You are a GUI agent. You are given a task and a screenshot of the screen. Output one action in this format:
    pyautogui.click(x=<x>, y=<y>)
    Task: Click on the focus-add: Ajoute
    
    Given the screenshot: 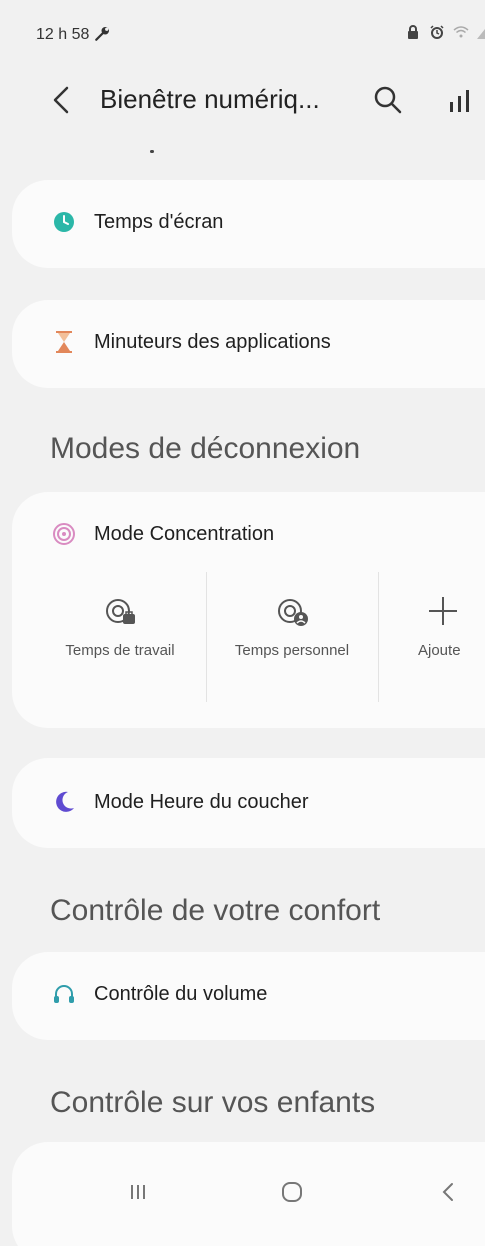 What is the action you would take?
    pyautogui.click(x=451, y=637)
    